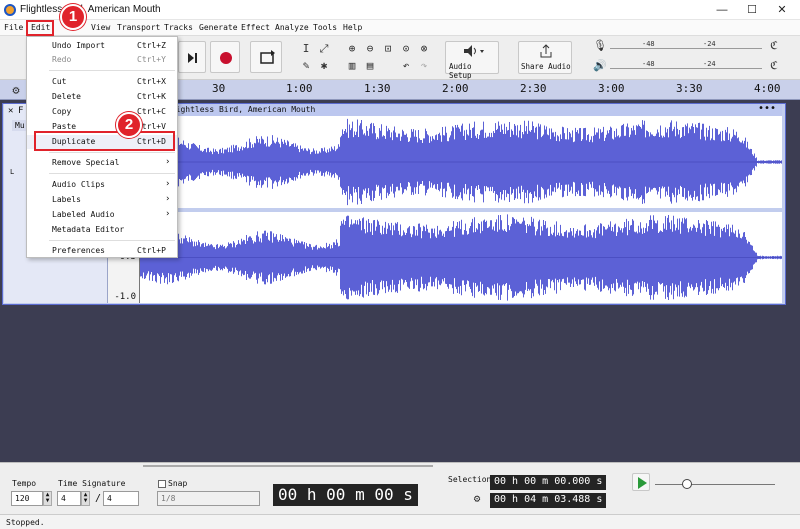  I want to click on menu-item-cut: Cut Ctrl+X, so click(102, 82).